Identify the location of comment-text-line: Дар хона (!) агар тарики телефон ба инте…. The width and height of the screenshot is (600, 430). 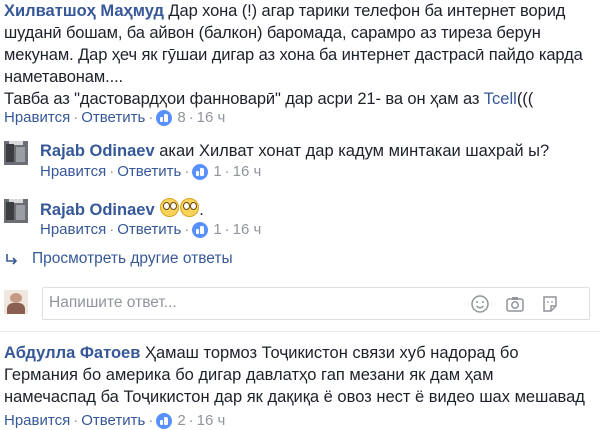
(364, 11).